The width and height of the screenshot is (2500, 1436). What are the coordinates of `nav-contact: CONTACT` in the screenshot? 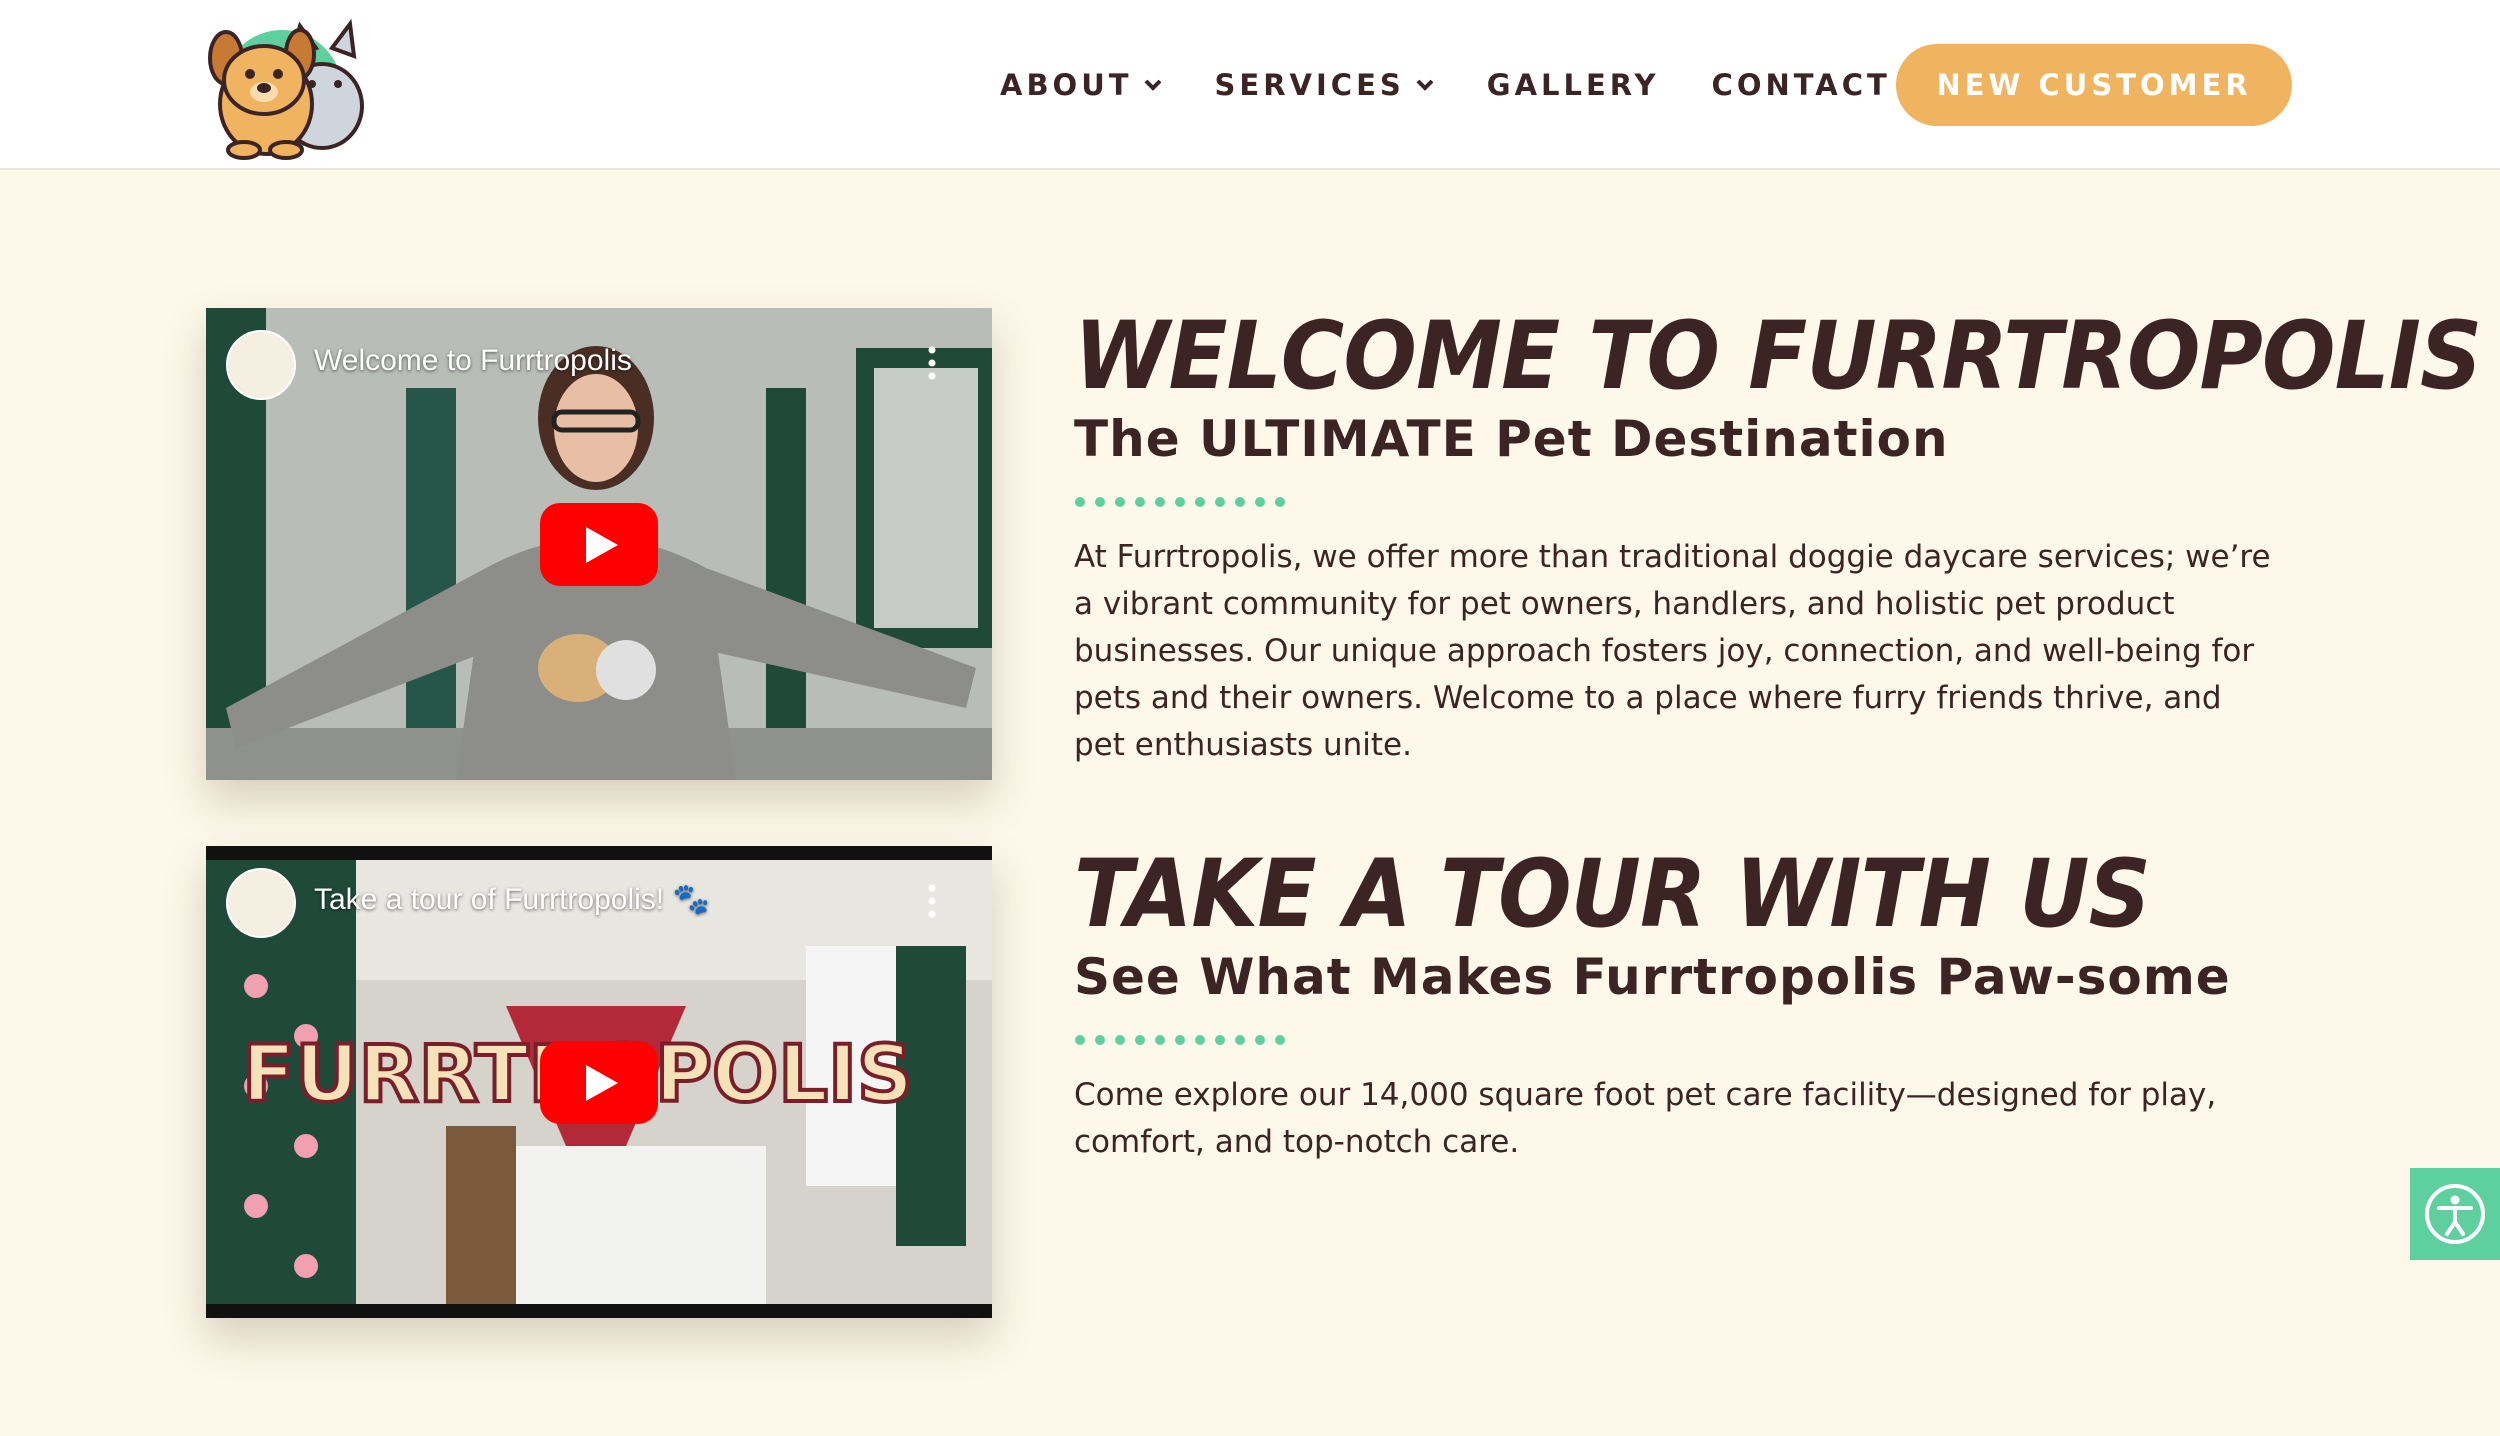 It's located at (1801, 85).